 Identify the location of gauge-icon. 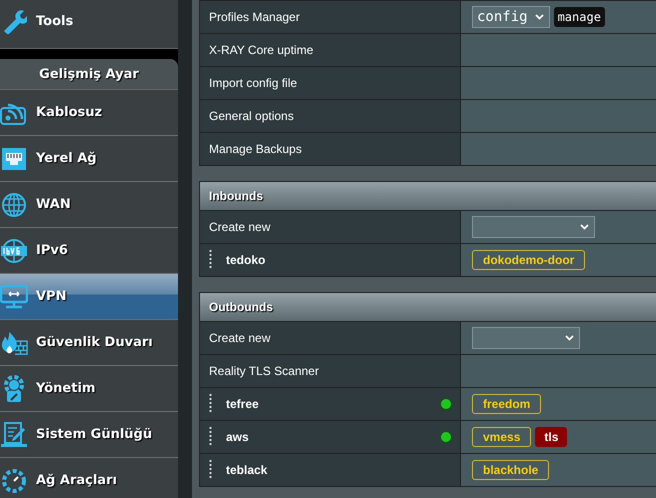
(14, 481).